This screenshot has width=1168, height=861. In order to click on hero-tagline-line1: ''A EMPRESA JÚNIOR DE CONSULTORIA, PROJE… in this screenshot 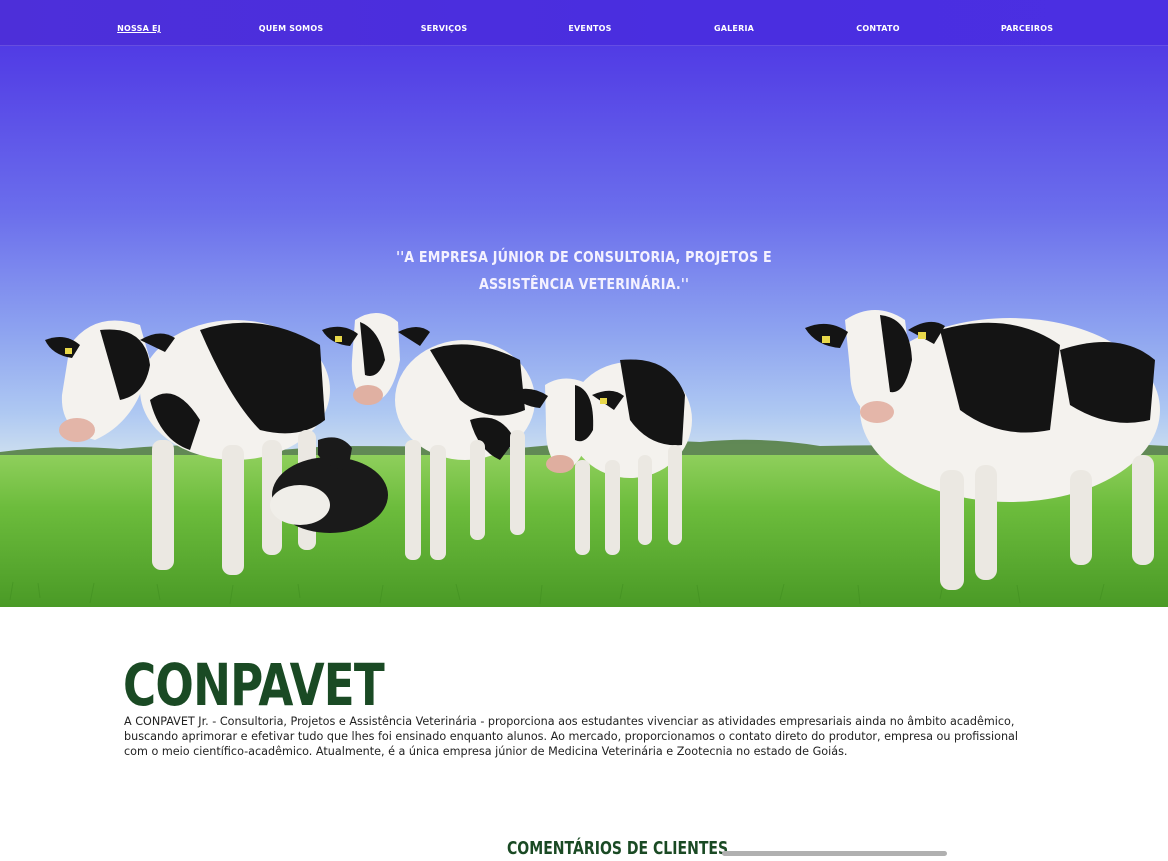, I will do `click(584, 257)`.